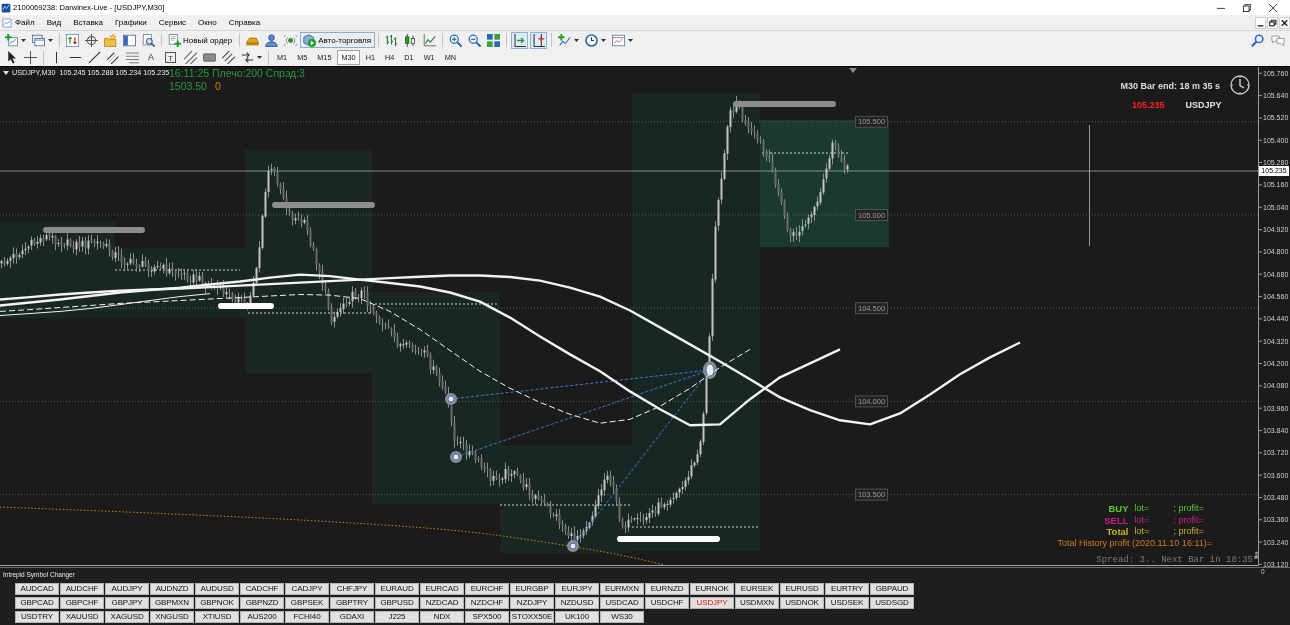 This screenshot has height=625, width=1290. What do you see at coordinates (244, 22) in the screenshot?
I see `menu-item: Справка` at bounding box center [244, 22].